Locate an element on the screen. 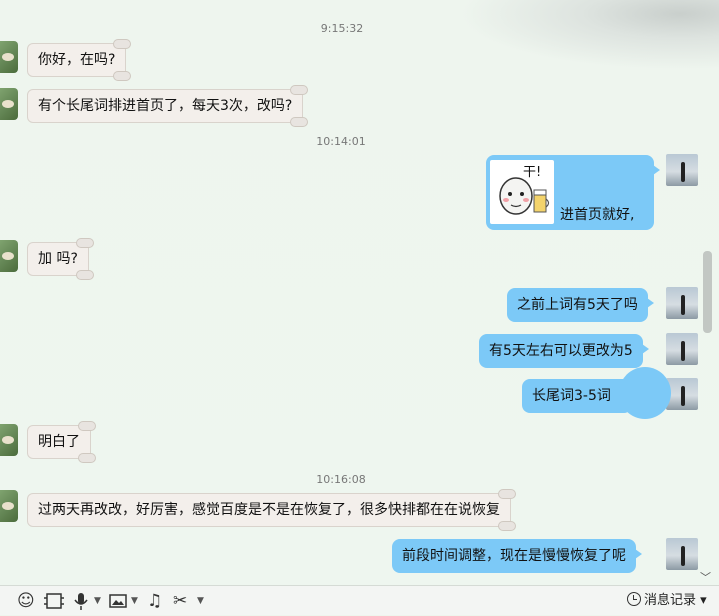 Image resolution: width=719 pixels, height=616 pixels. history-label: 消息记录 is located at coordinates (670, 600).